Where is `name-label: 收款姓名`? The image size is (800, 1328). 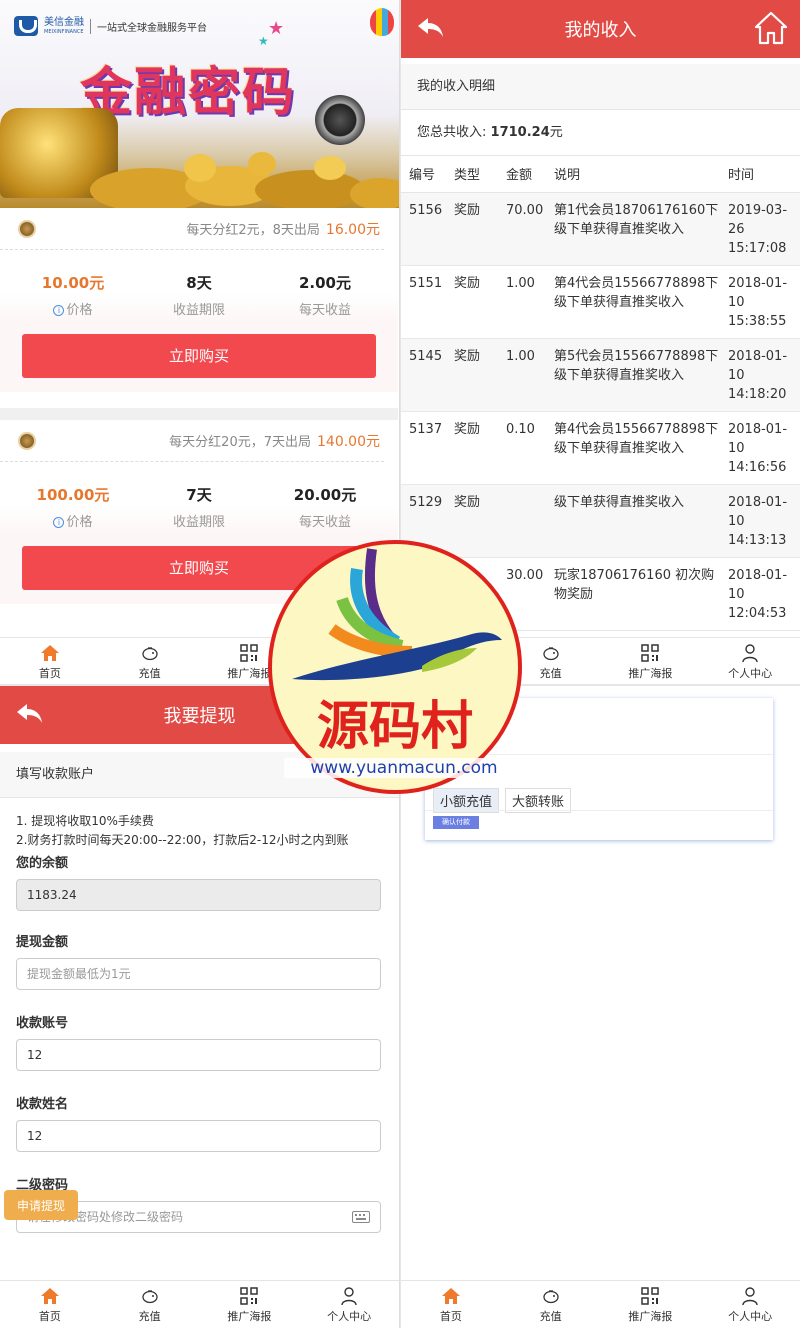
name-label: 收款姓名 is located at coordinates (42, 1104).